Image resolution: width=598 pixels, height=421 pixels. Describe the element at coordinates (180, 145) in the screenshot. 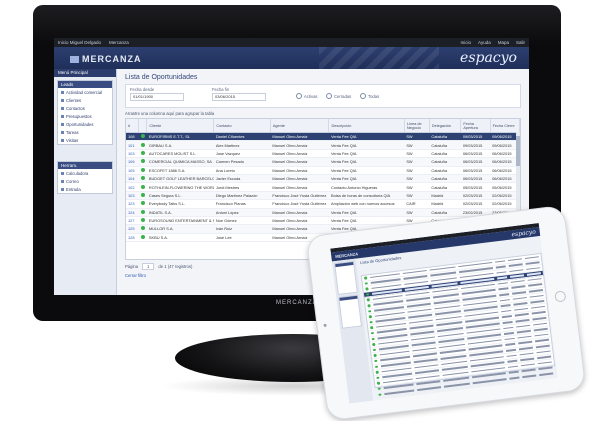

I see `table-cell: GIRBAU S.A.` at that location.